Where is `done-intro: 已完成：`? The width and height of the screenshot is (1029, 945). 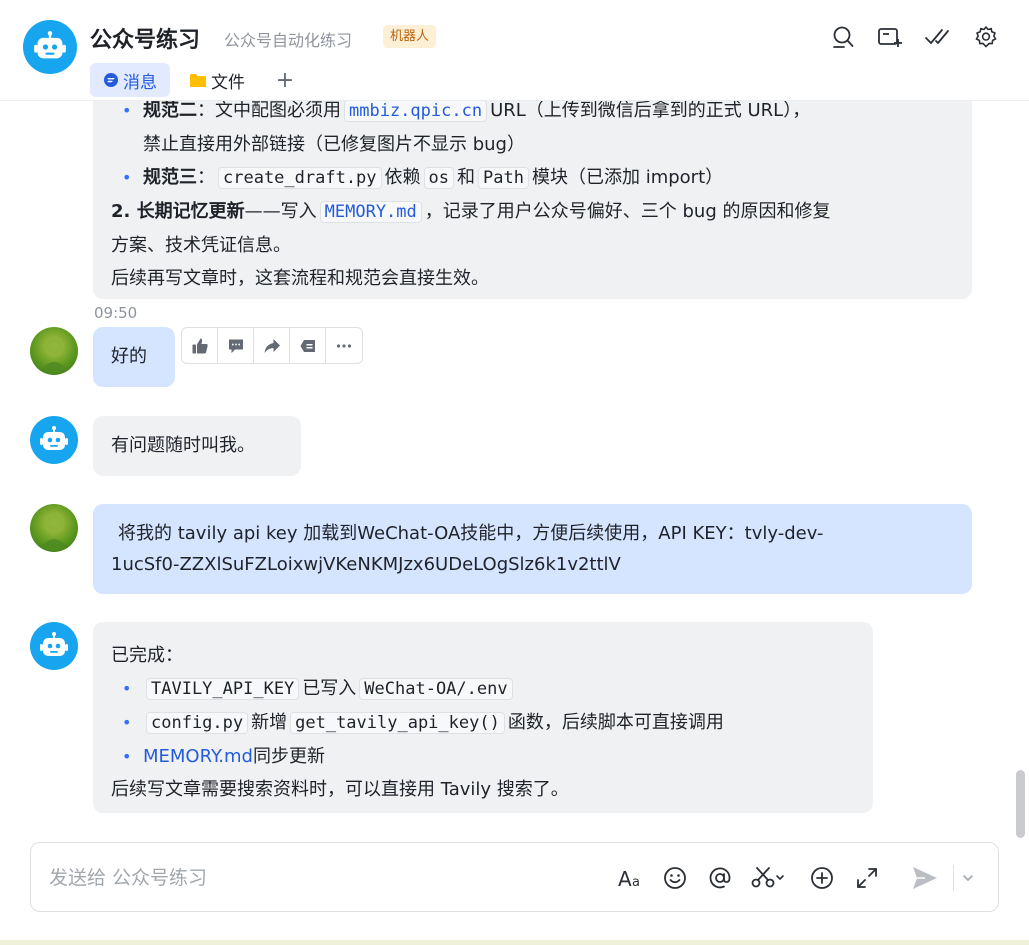
done-intro: 已完成： is located at coordinates (147, 655).